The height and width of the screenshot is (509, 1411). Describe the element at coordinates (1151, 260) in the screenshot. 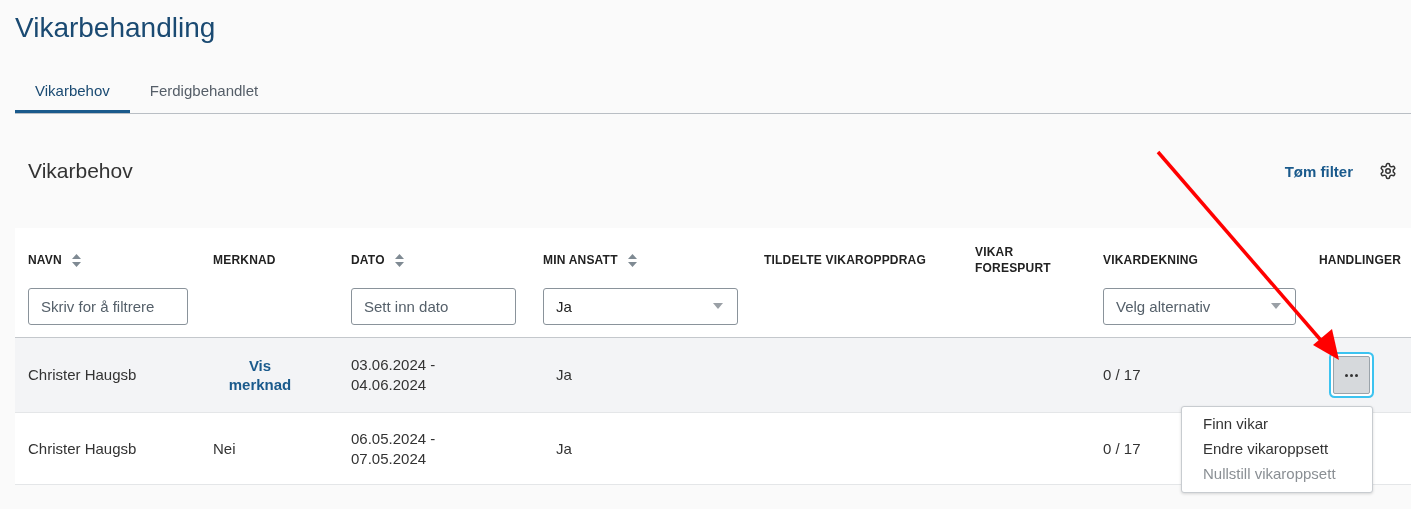

I see `column-header: VIKARDEKNING` at that location.